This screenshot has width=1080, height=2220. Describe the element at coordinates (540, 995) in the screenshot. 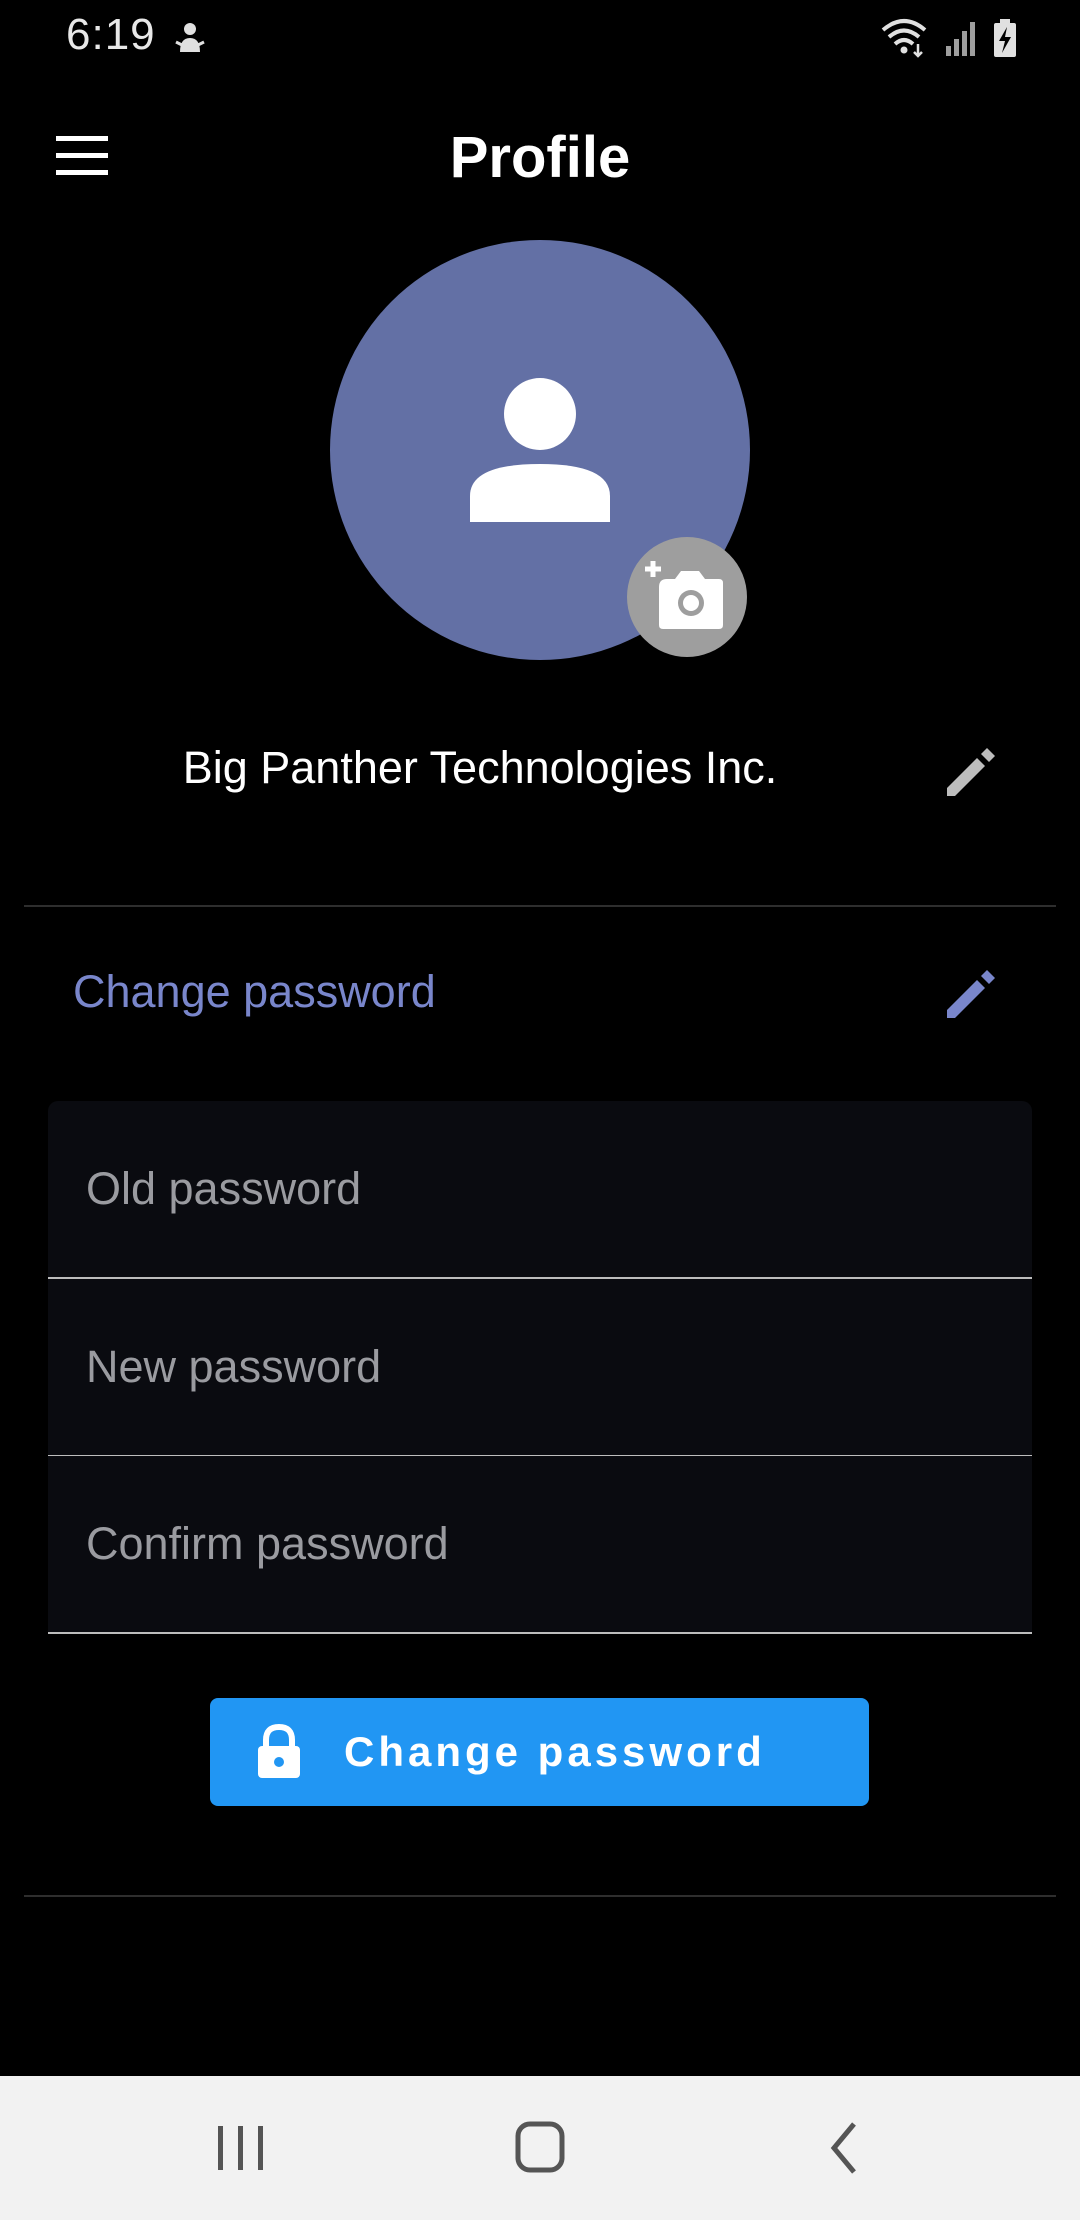

I see `change-password-header: Change password` at that location.